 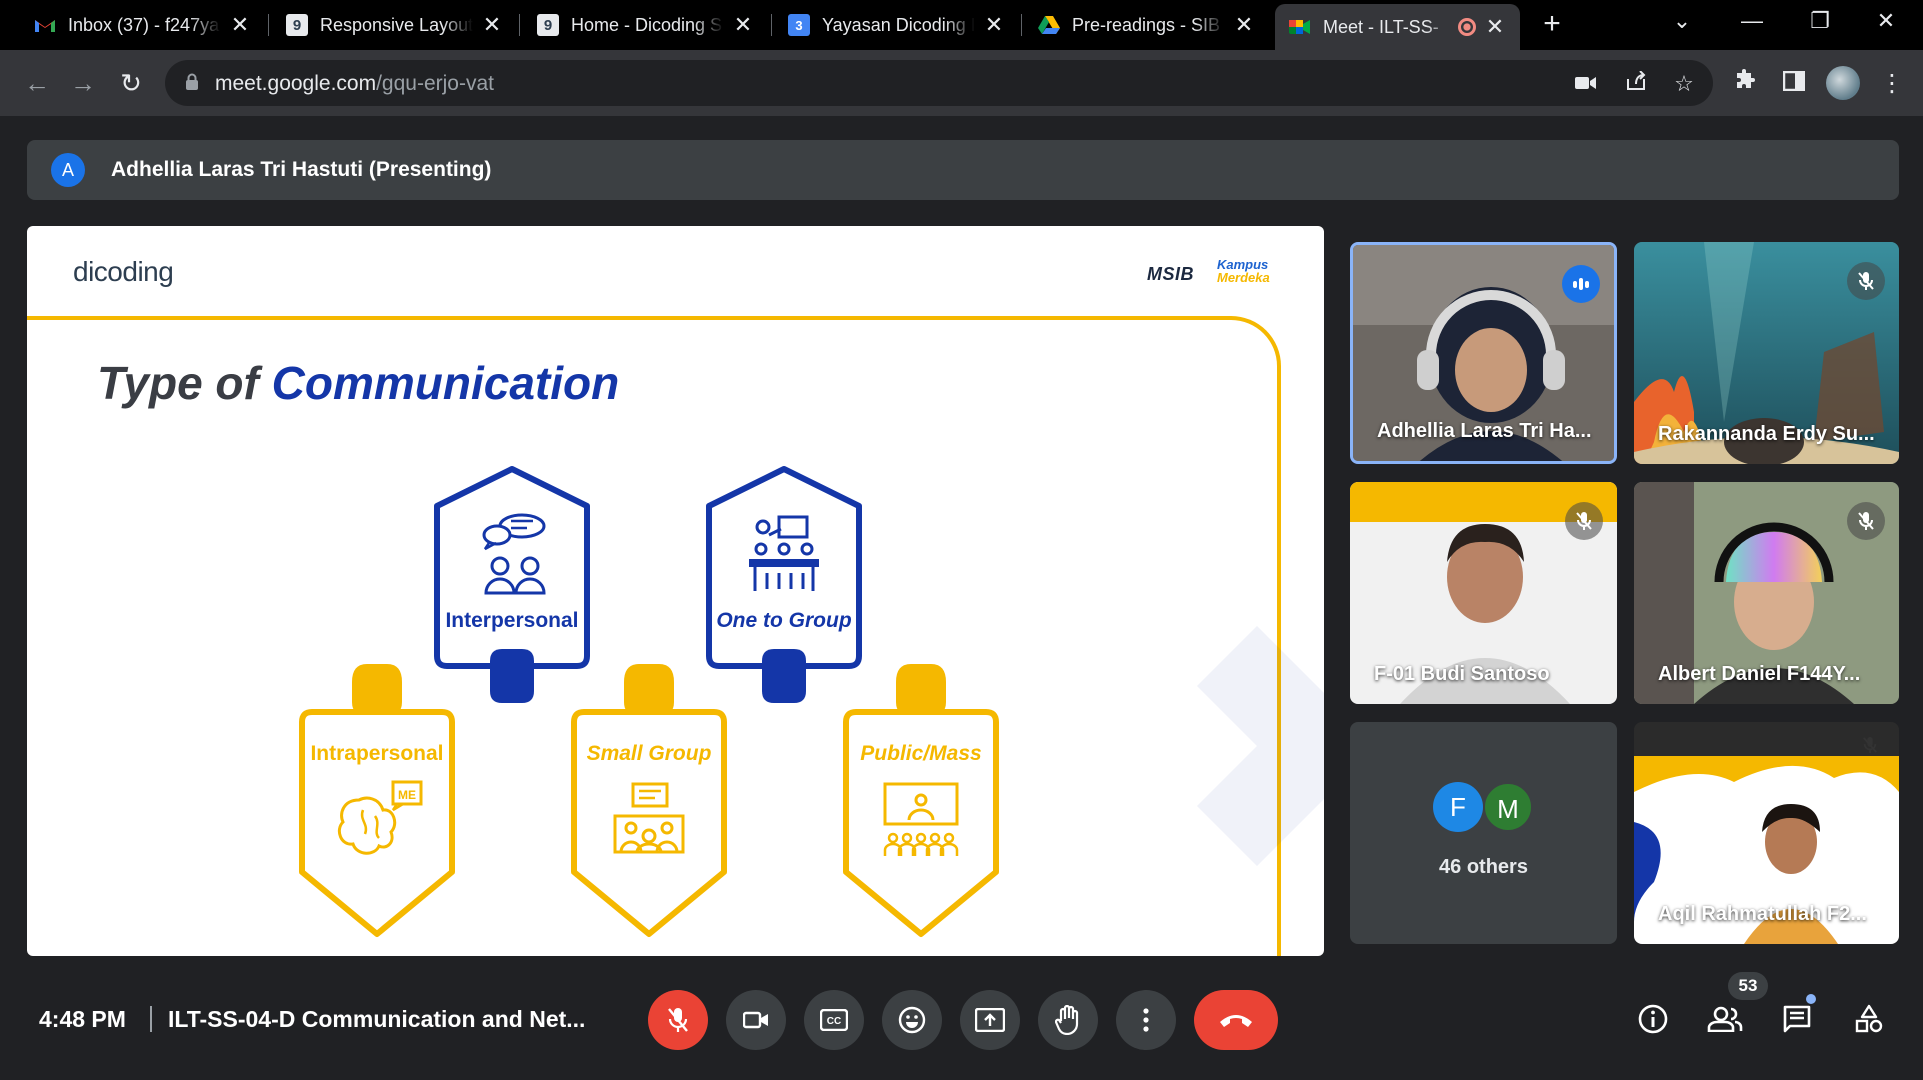 What do you see at coordinates (1886, 21) in the screenshot?
I see `close-window-button: ✕` at bounding box center [1886, 21].